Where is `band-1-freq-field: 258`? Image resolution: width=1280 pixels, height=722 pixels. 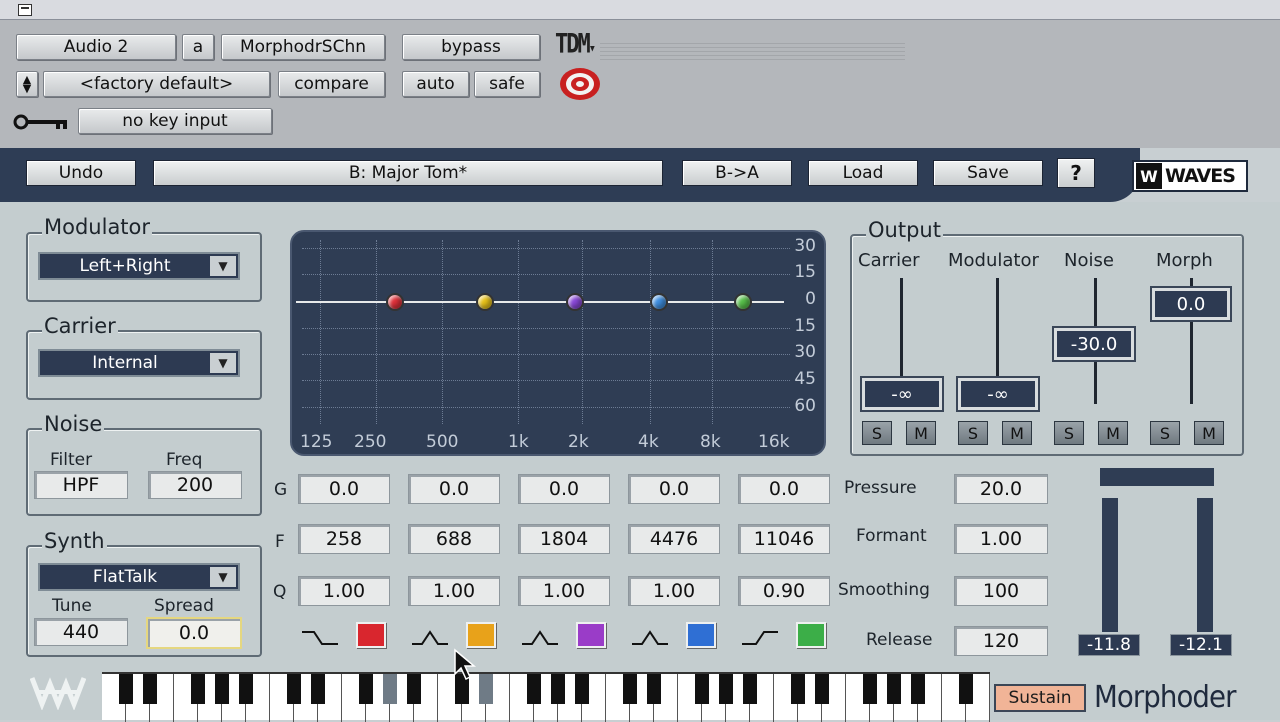 band-1-freq-field: 258 is located at coordinates (344, 539).